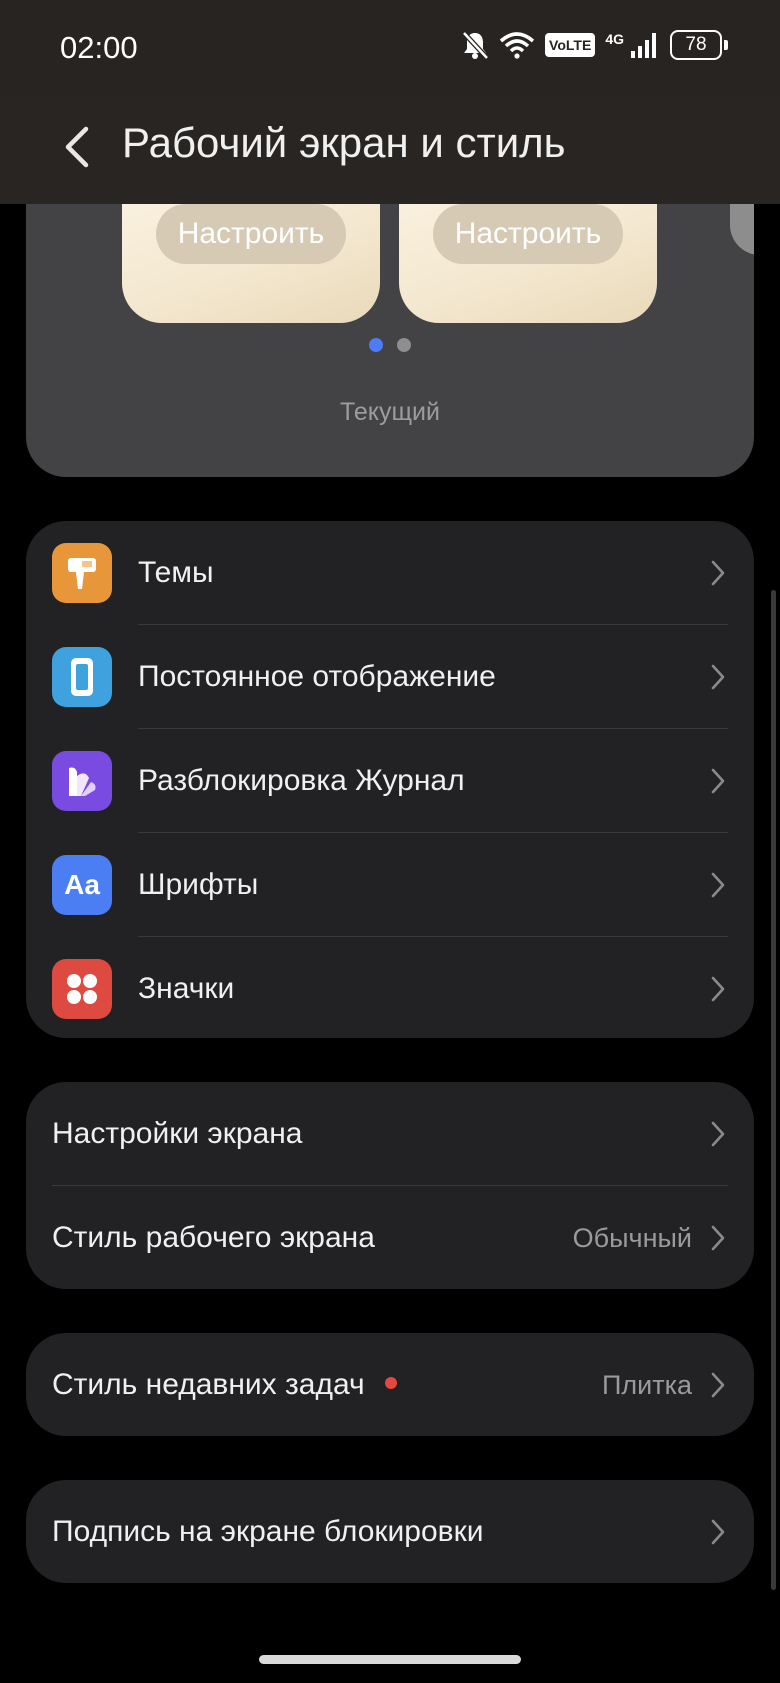 The height and width of the screenshot is (1683, 780). I want to click on icons-row: Значки, so click(390, 987).